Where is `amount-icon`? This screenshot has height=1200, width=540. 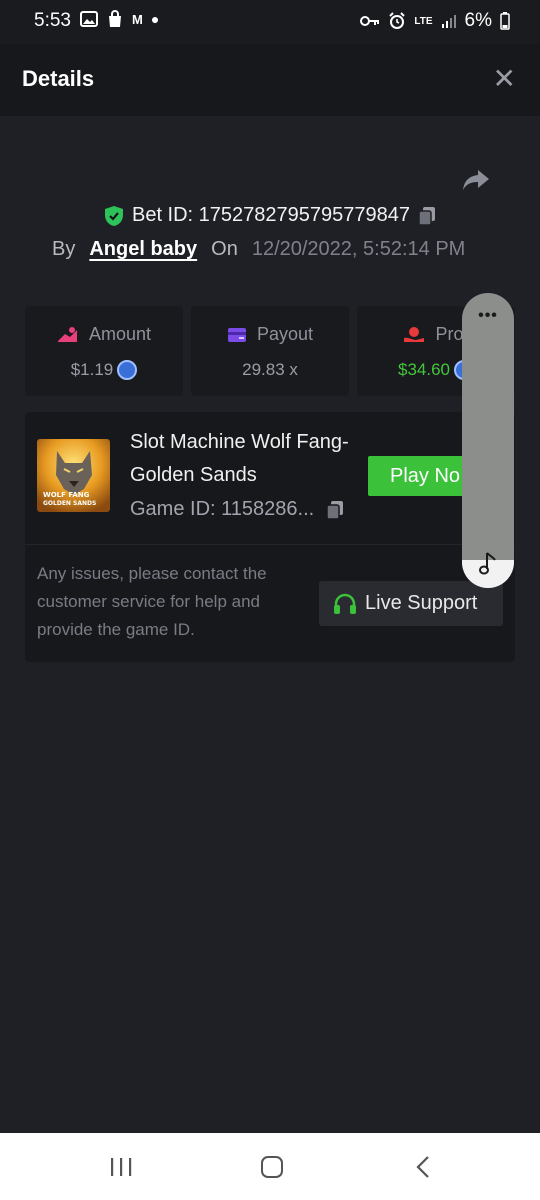
amount-icon is located at coordinates (67, 334).